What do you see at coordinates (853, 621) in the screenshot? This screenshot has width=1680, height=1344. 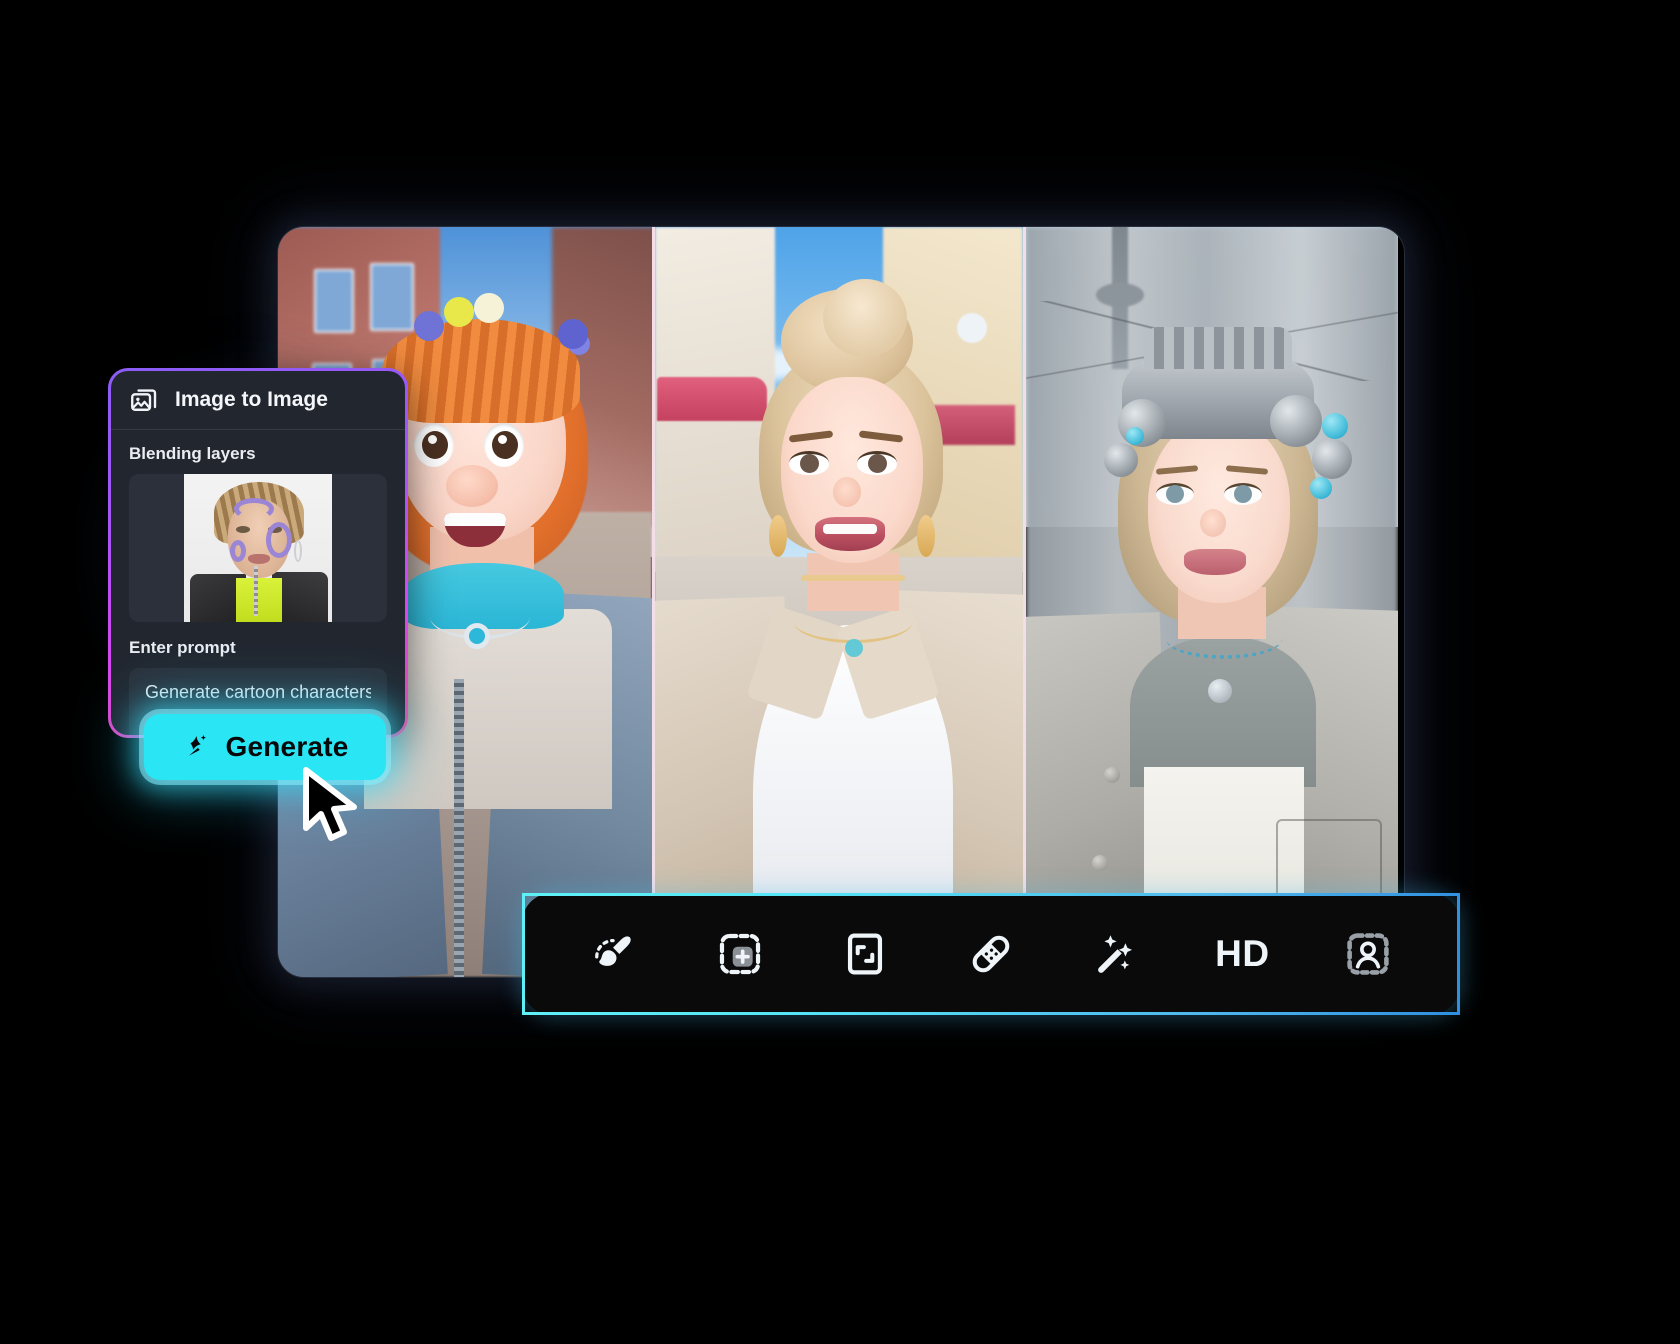 I see `character-2-necklace` at bounding box center [853, 621].